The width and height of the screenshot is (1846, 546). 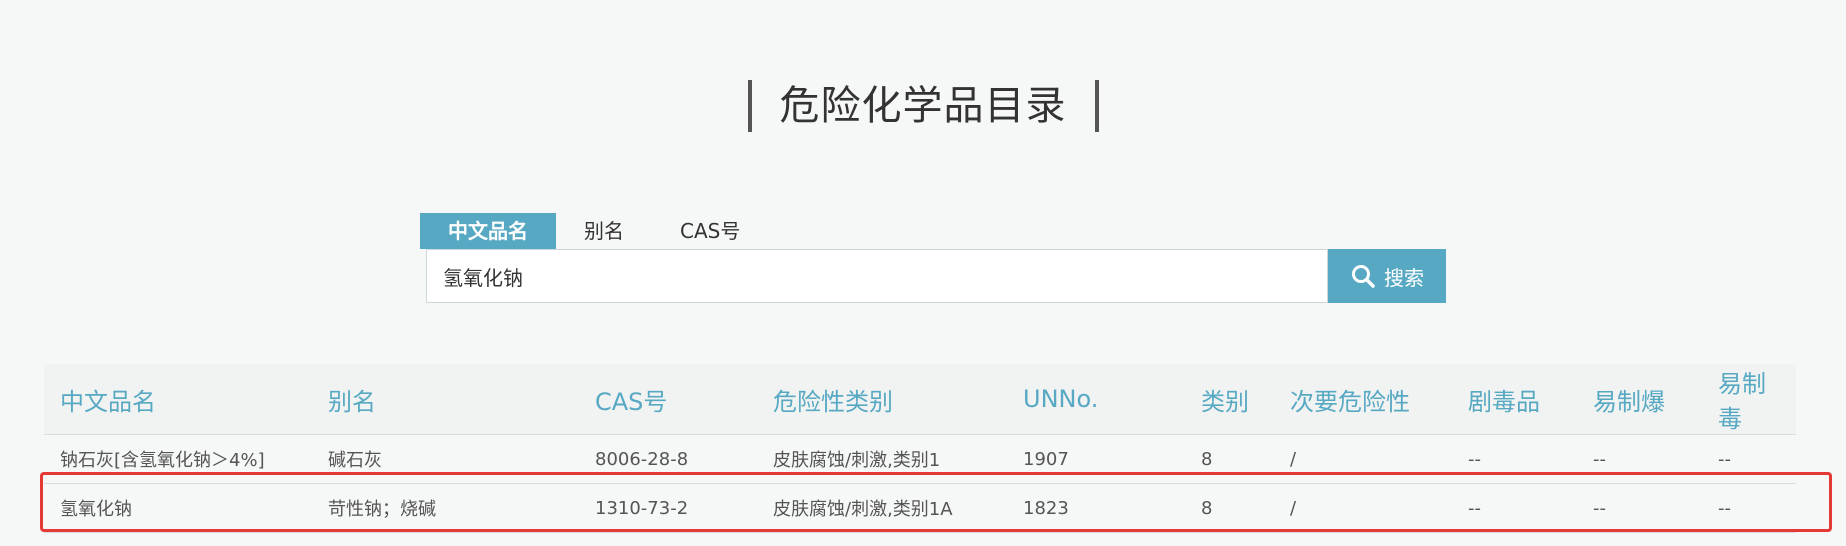 I want to click on header-explosive-precursor: 易制爆, so click(x=1639, y=399).